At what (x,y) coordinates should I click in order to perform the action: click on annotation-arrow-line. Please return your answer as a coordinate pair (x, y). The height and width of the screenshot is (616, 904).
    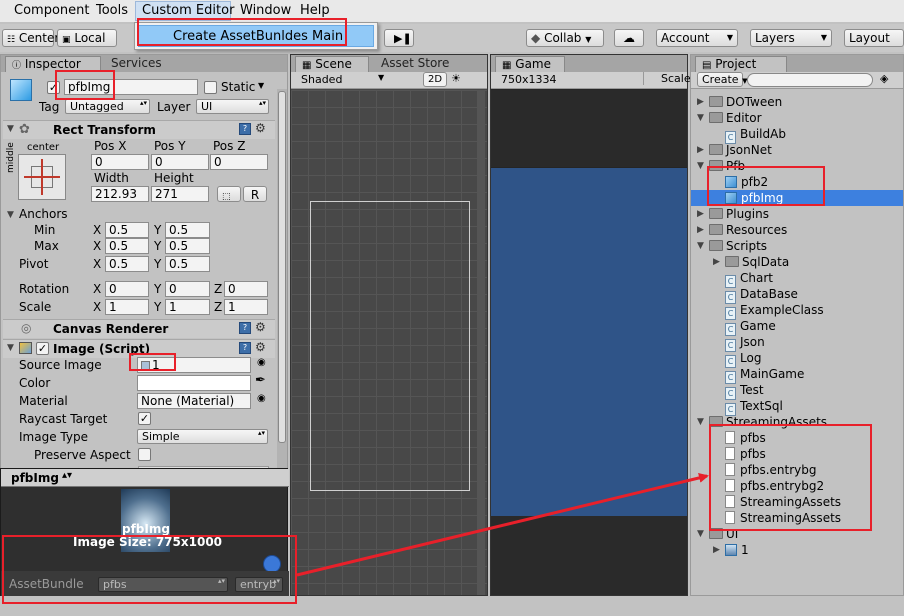
    Looking at the image, I should click on (502, 525).